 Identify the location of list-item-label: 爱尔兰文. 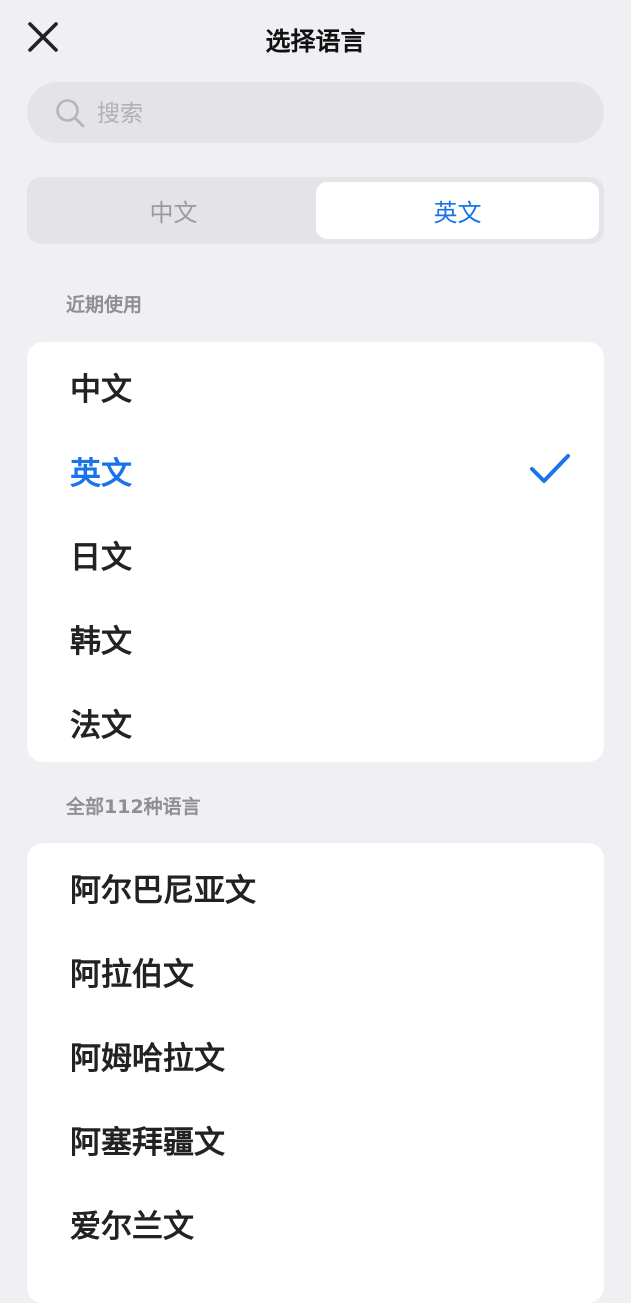
(132, 1226).